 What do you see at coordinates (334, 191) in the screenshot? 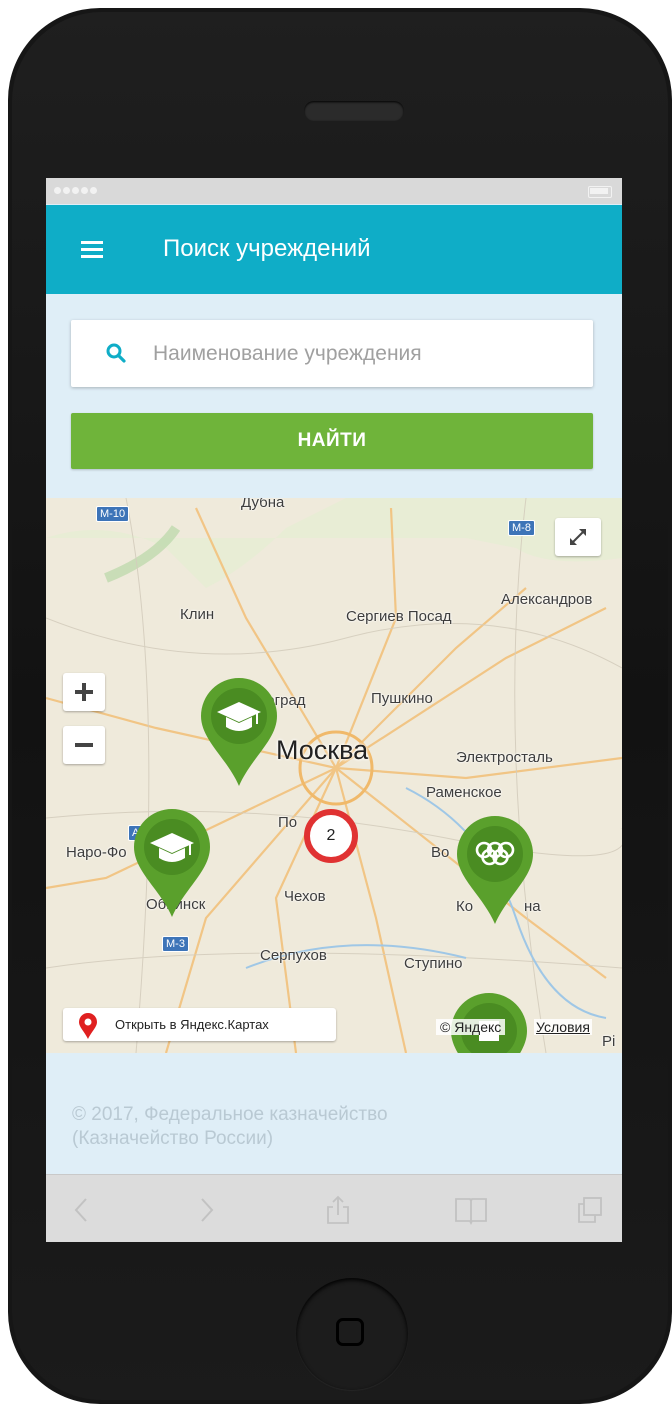
I see `status-bar` at bounding box center [334, 191].